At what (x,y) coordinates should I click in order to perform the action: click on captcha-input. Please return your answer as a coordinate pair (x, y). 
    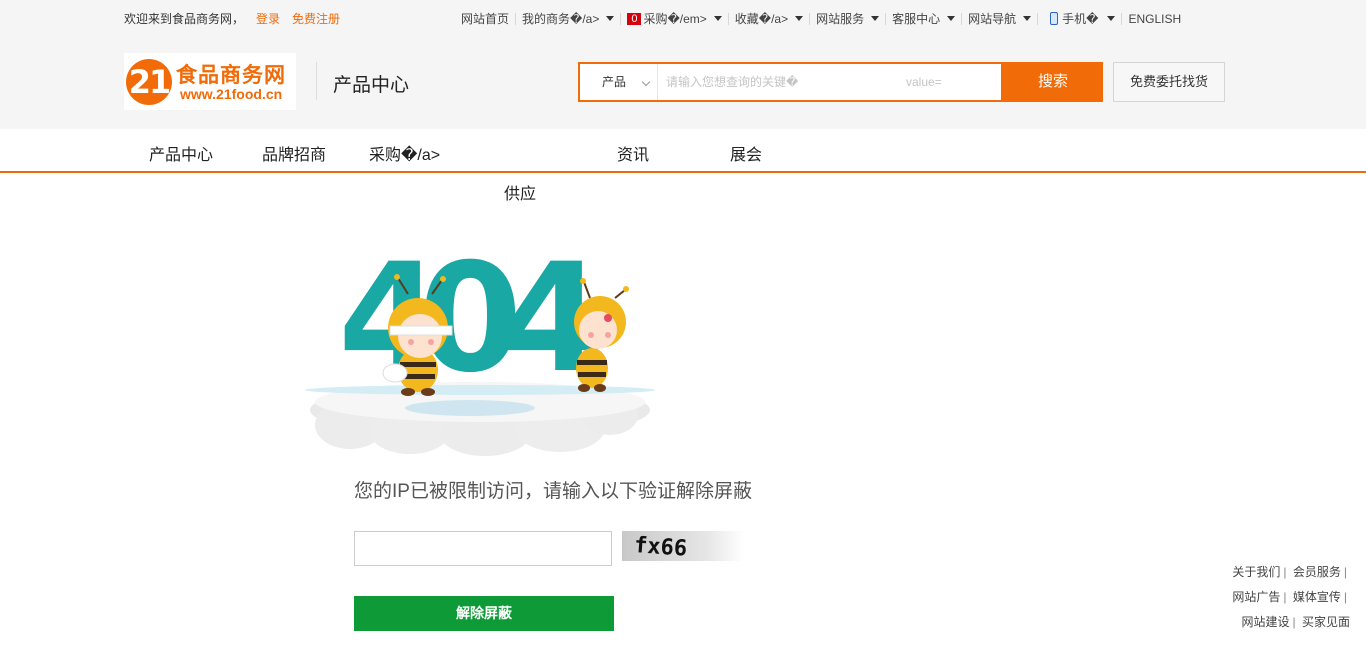
    Looking at the image, I should click on (483, 548).